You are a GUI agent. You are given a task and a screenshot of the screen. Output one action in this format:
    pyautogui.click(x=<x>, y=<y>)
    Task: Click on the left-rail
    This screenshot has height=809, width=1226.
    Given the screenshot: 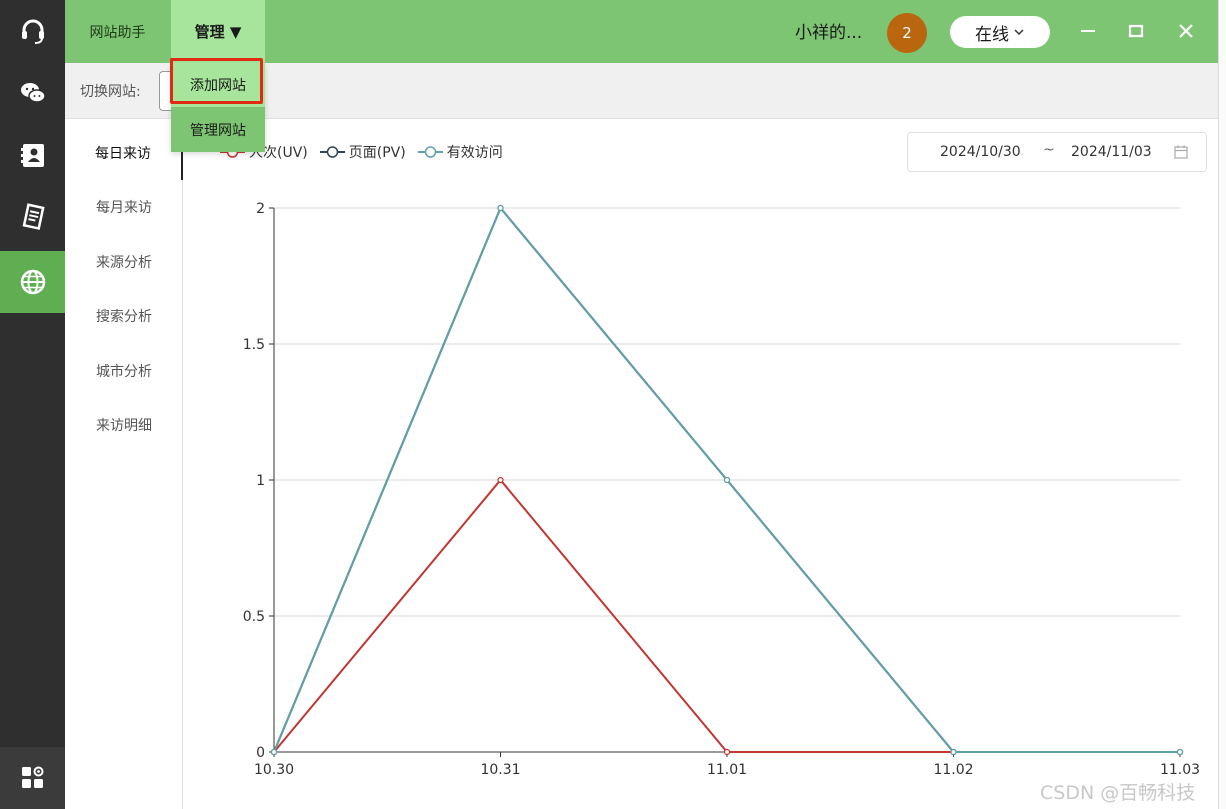 What is the action you would take?
    pyautogui.click(x=32, y=404)
    